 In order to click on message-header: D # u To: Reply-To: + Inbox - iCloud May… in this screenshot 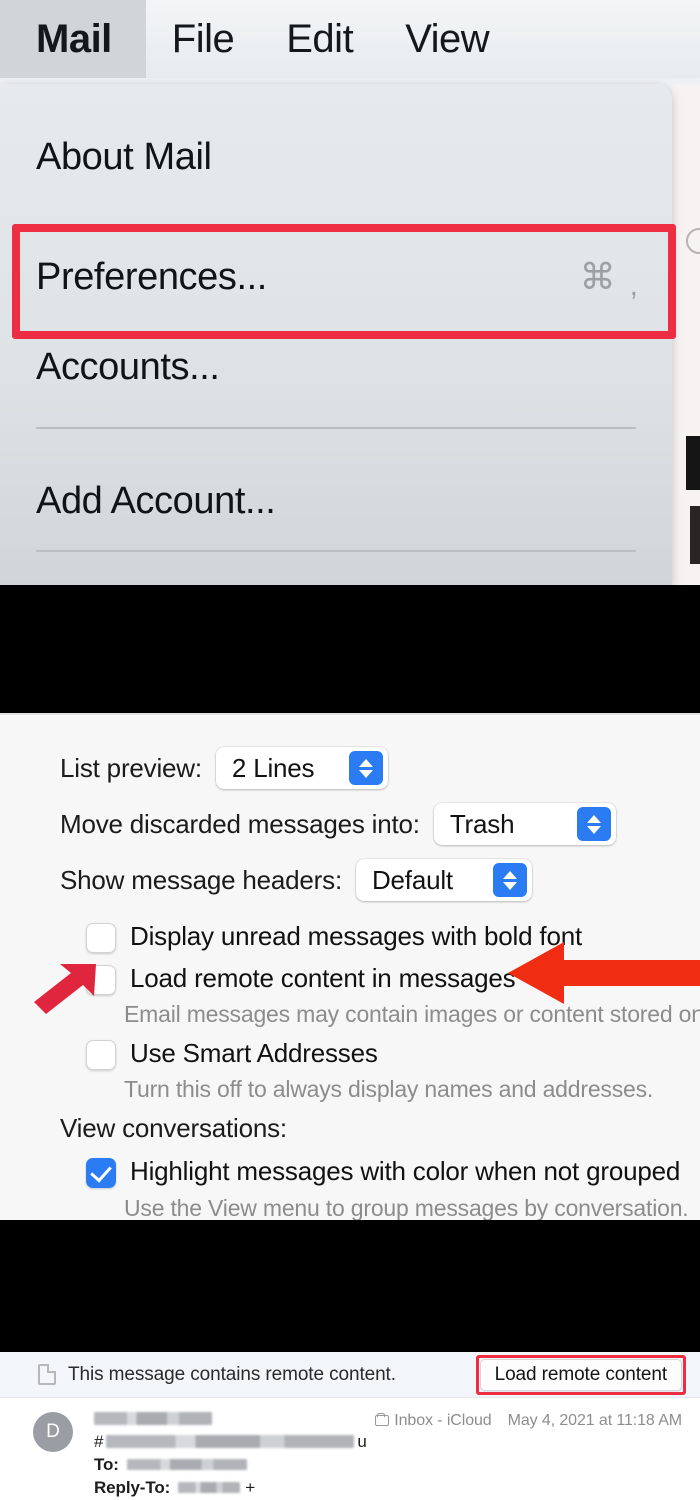, I will do `click(350, 1449)`.